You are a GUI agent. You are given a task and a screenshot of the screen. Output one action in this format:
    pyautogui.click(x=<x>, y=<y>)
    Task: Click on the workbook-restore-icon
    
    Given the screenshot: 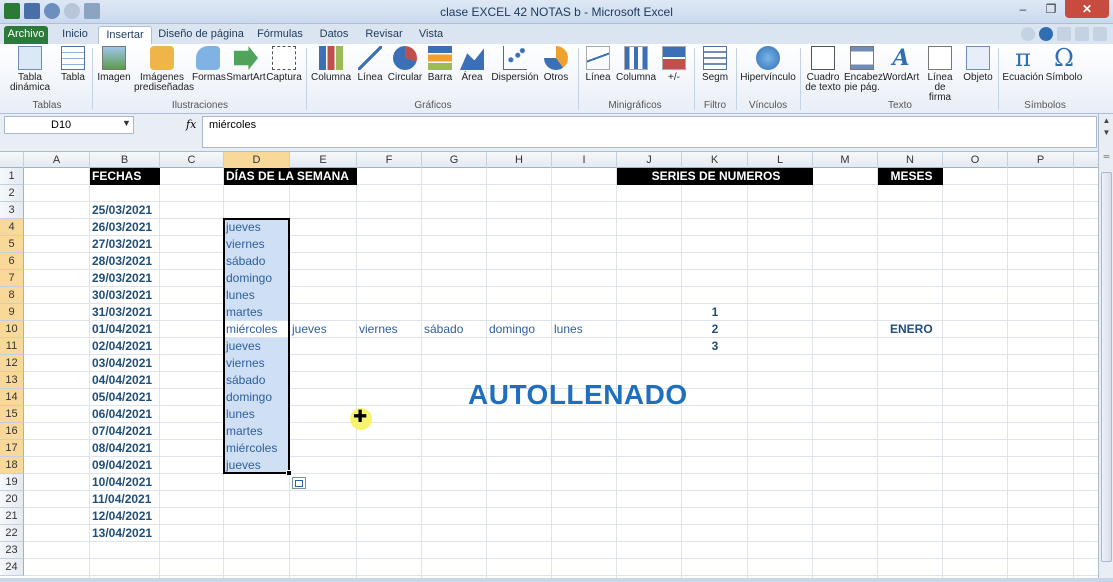 What is the action you would take?
    pyautogui.click(x=1082, y=34)
    